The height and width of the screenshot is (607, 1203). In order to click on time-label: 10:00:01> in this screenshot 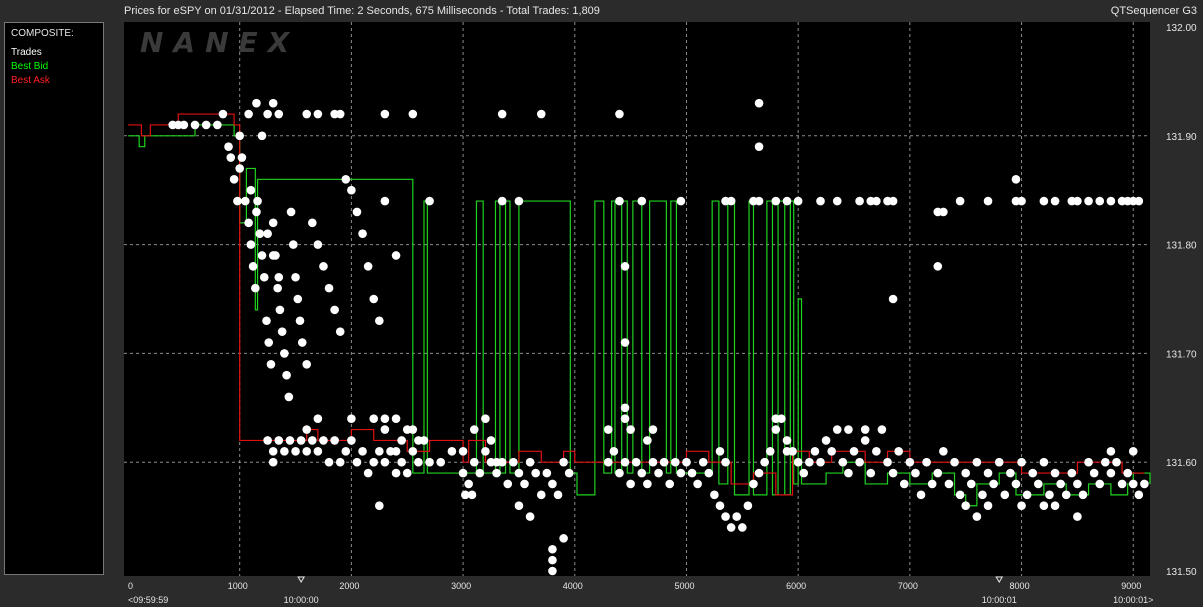, I will do `click(1133, 600)`.